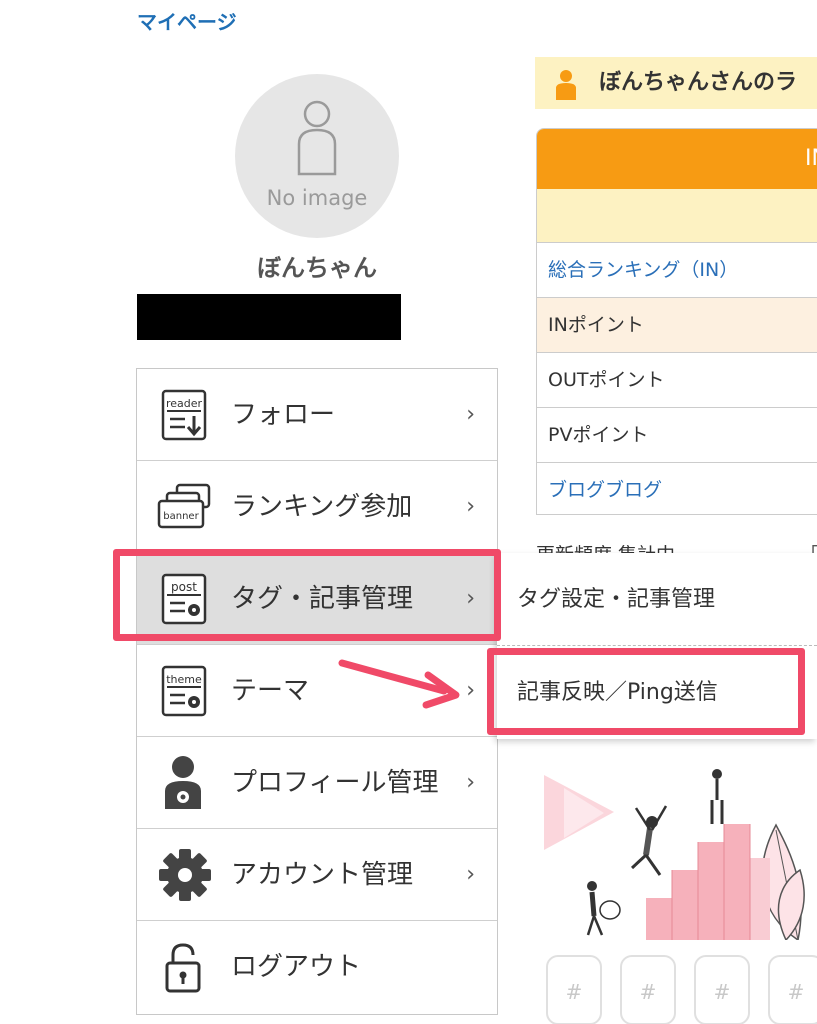  What do you see at coordinates (187, 22) in the screenshot?
I see `page-title: マイページ` at bounding box center [187, 22].